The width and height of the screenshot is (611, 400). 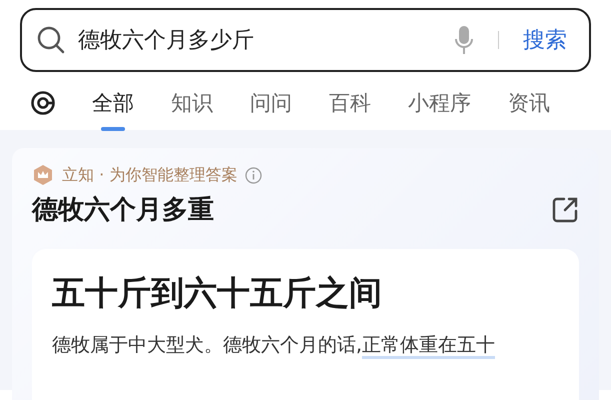 I want to click on answer-title: 德牧六个月多重, so click(x=123, y=210).